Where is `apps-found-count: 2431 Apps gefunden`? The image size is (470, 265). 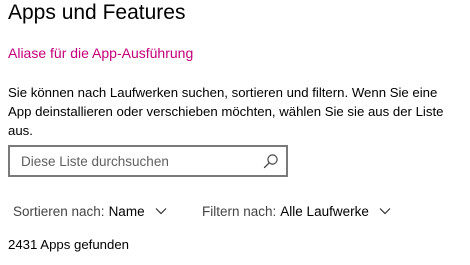 apps-found-count: 2431 Apps gefunden is located at coordinates (68, 244).